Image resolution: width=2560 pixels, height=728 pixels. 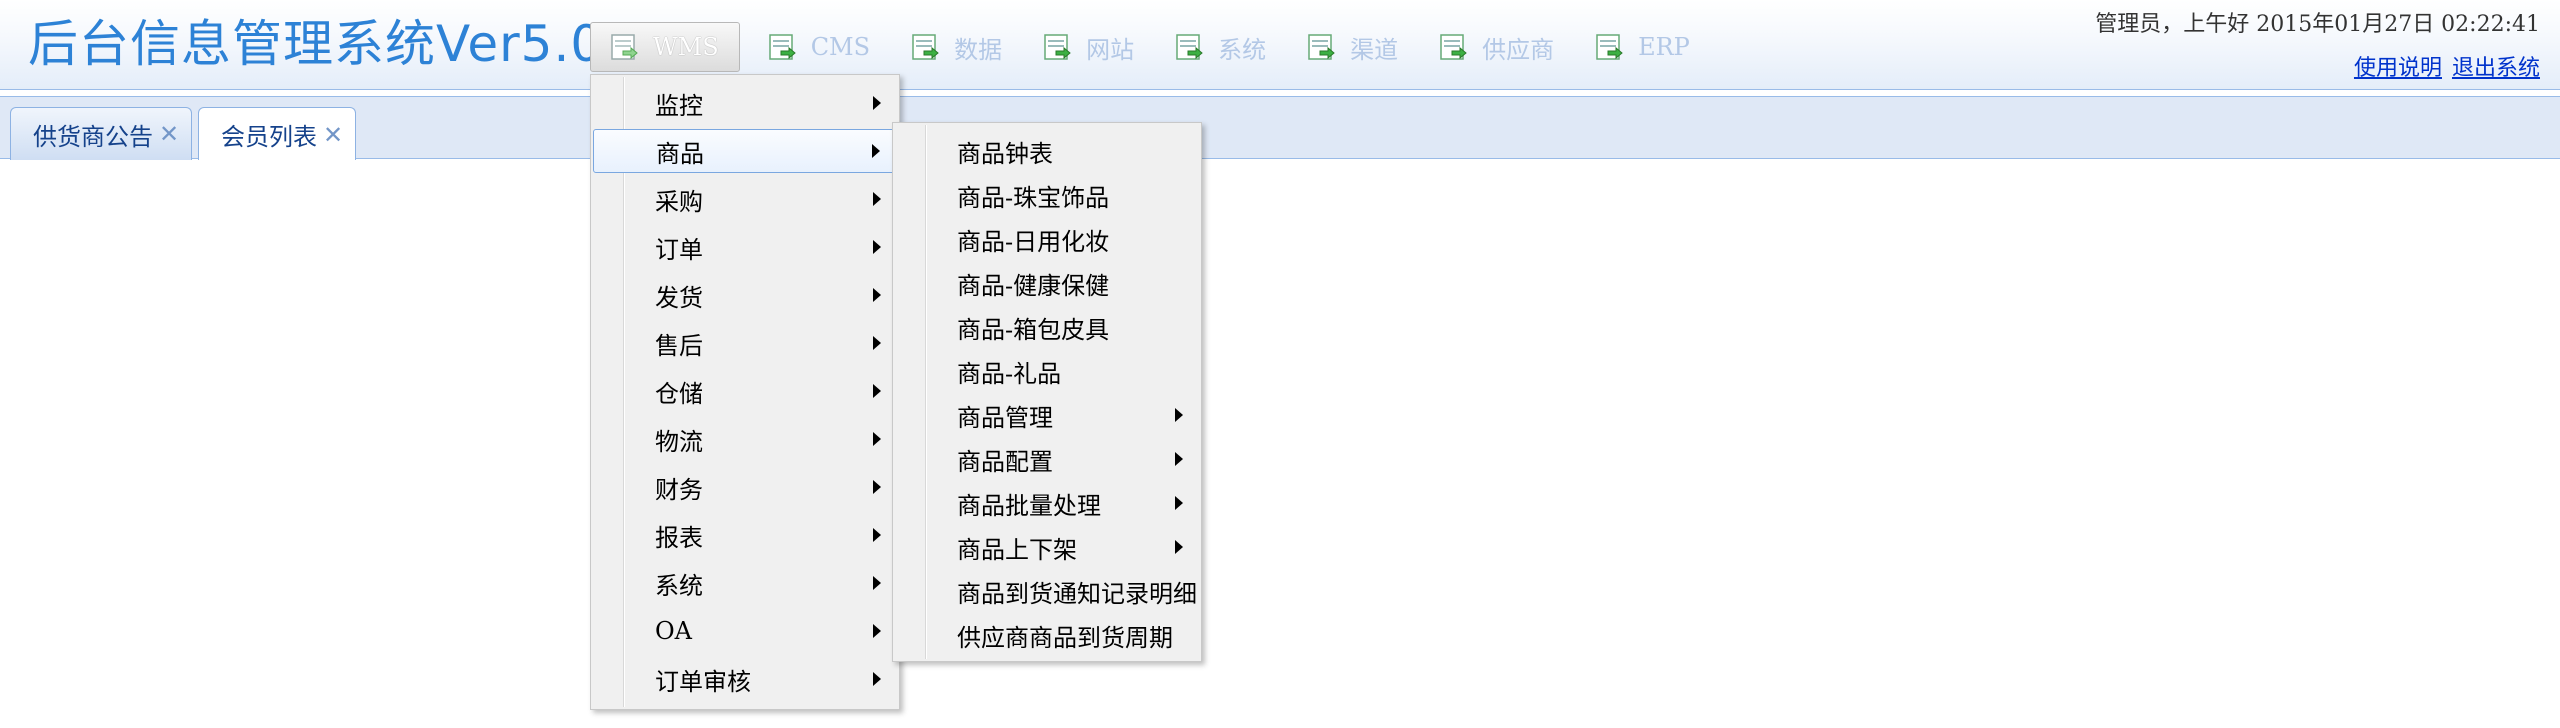 I want to click on submenu-item-shelving: 商品上下架, so click(x=1047, y=547).